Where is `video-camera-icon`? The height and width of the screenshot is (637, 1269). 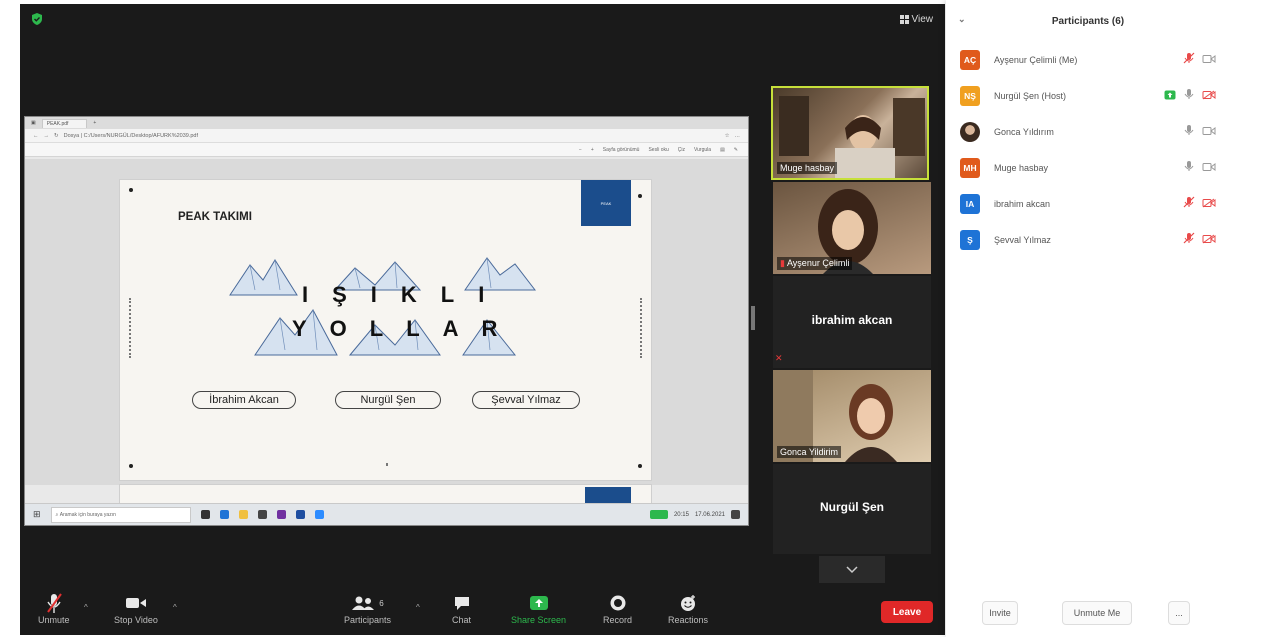
video-camera-icon is located at coordinates (136, 603).